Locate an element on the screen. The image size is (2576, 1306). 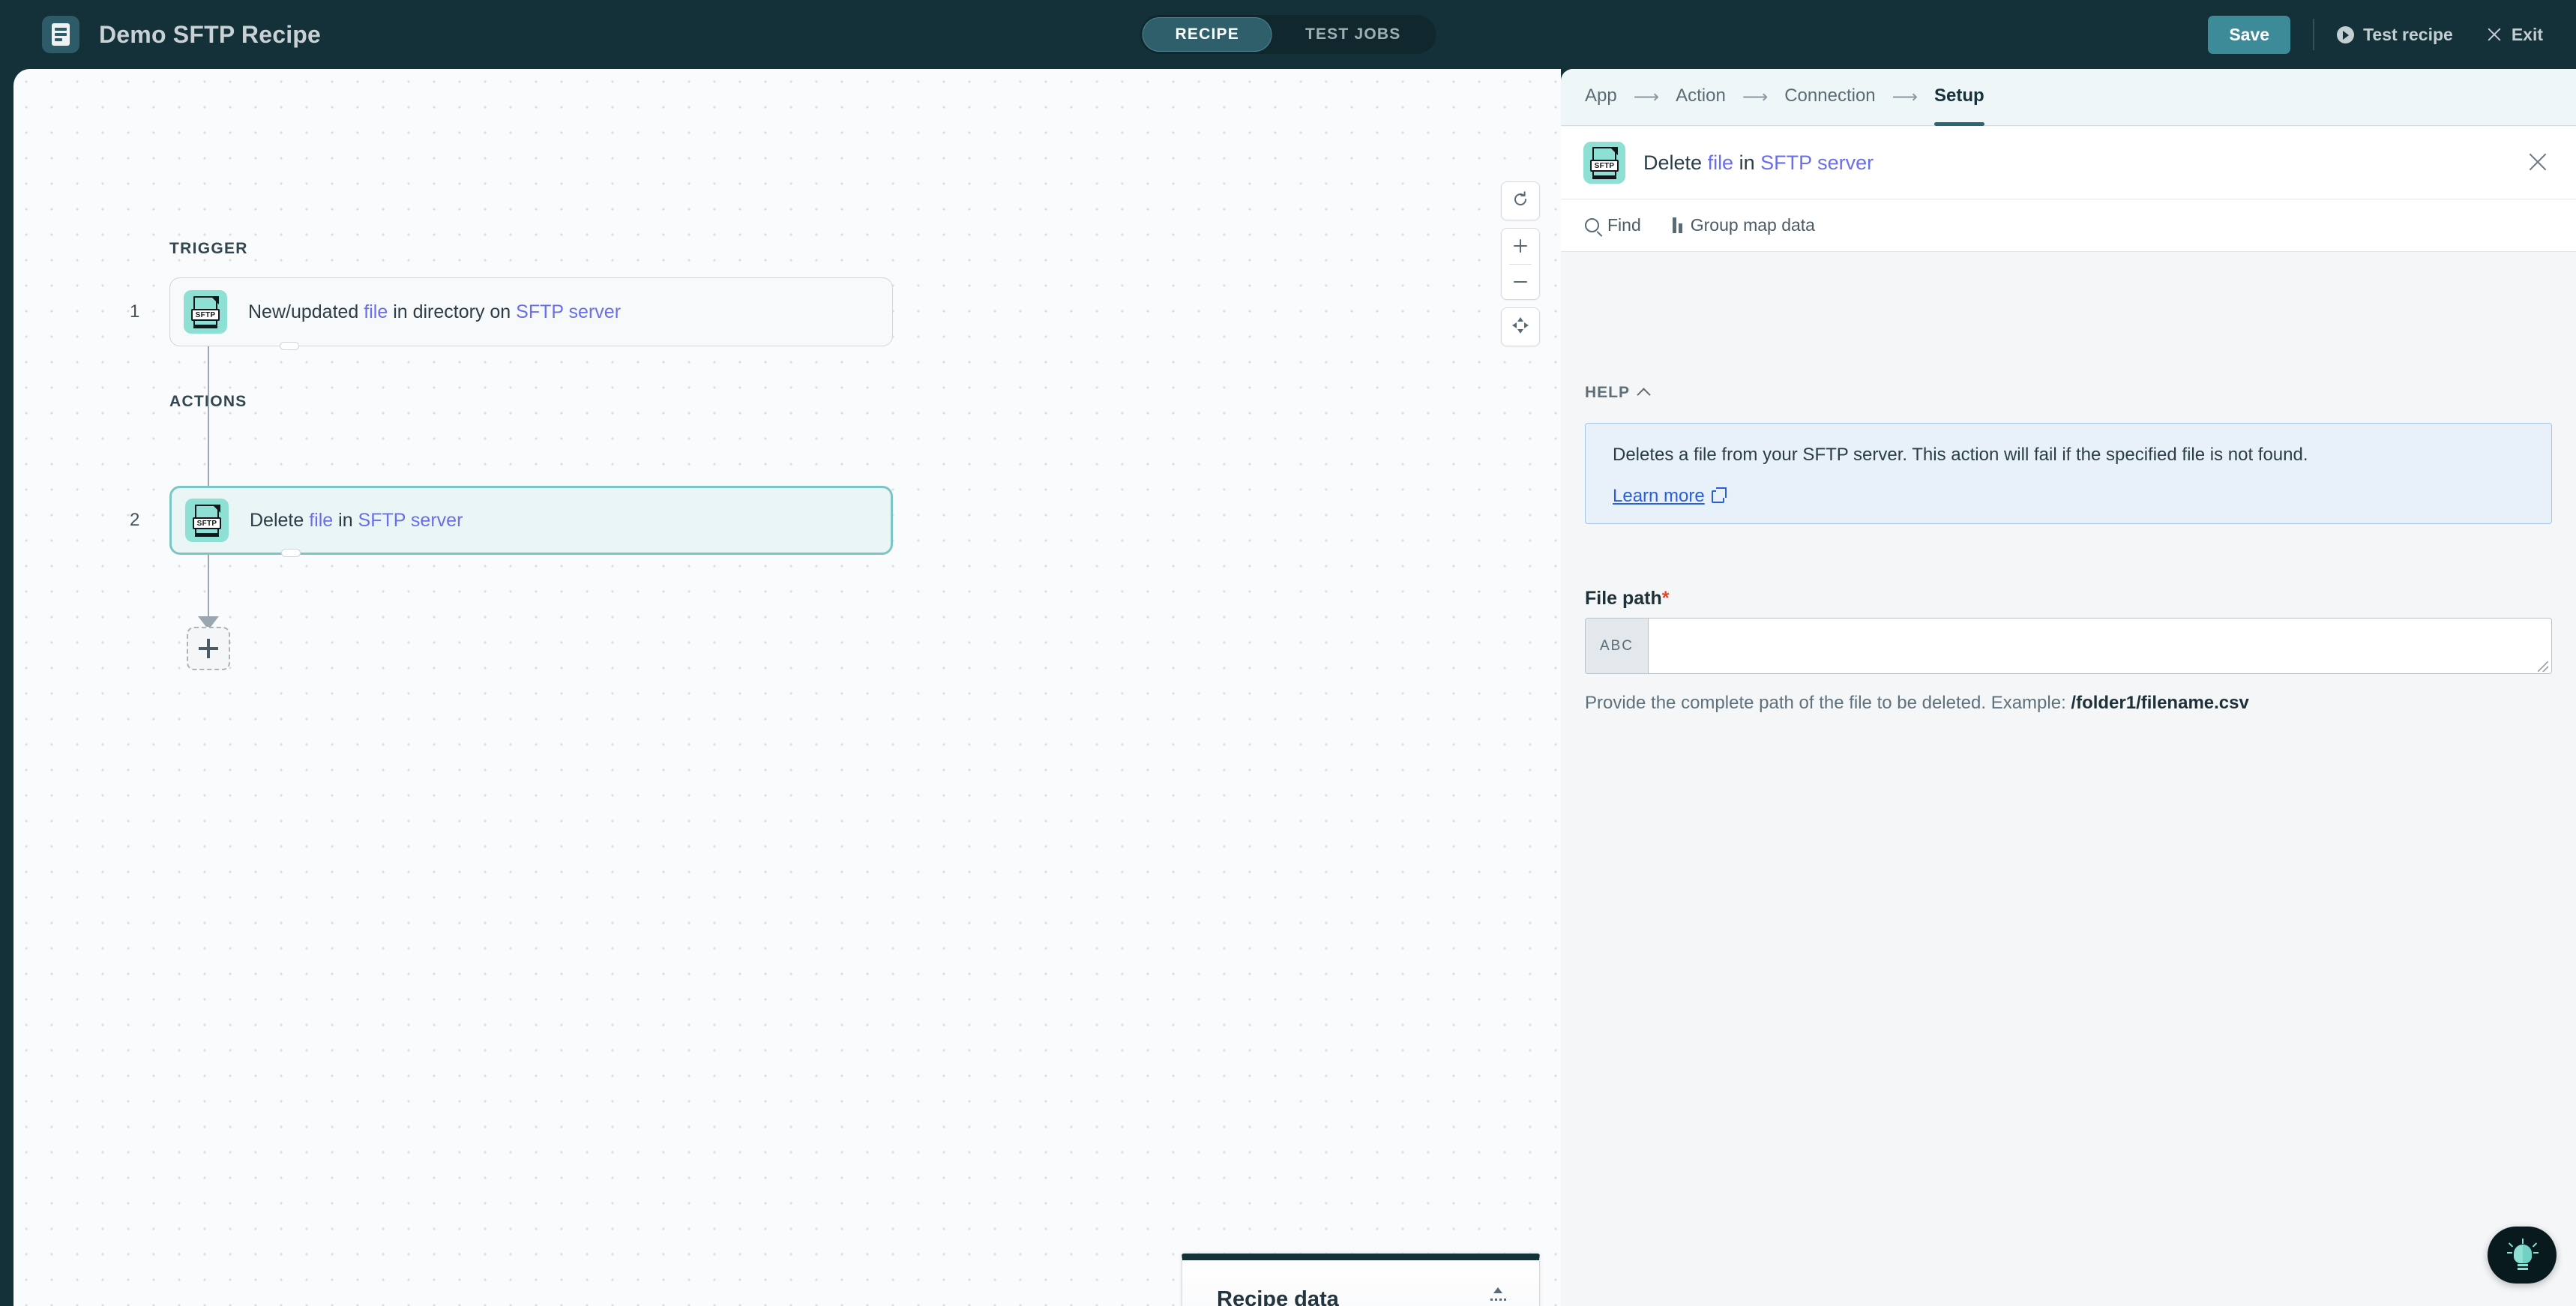
step-number-1: 1 is located at coordinates (135, 311).